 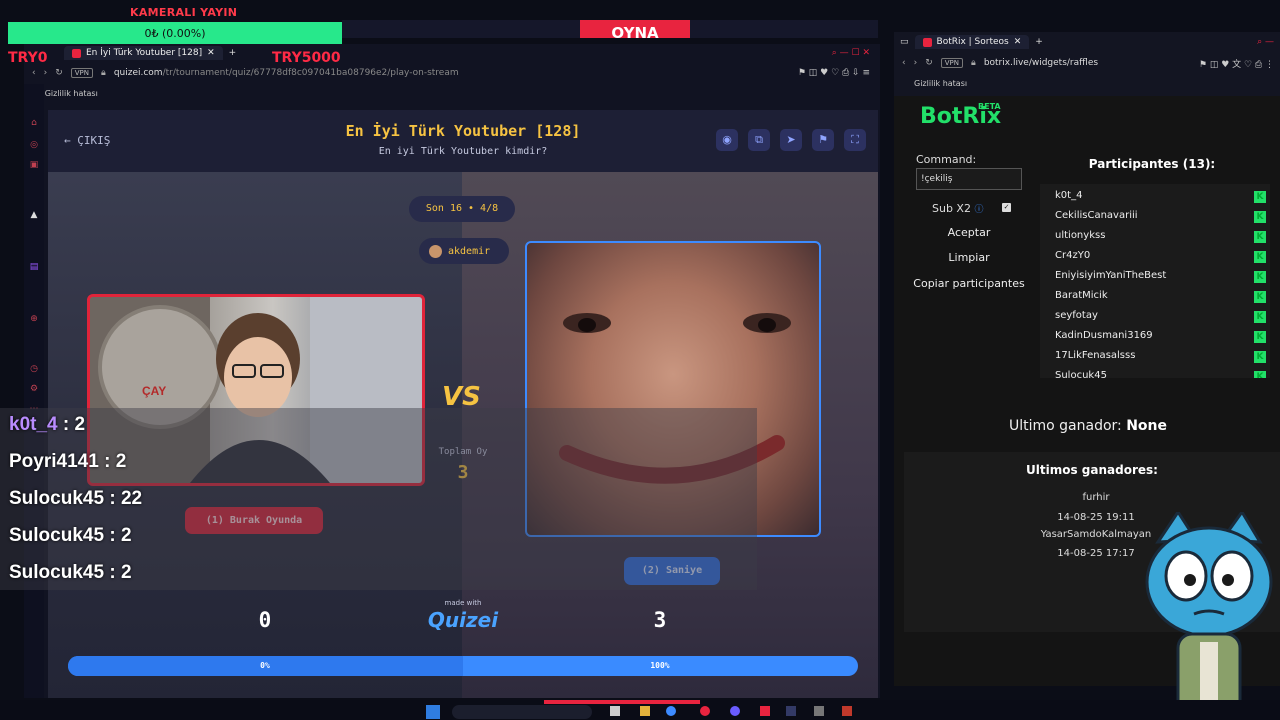 I want to click on vote-progress-bar, so click(x=463, y=666).